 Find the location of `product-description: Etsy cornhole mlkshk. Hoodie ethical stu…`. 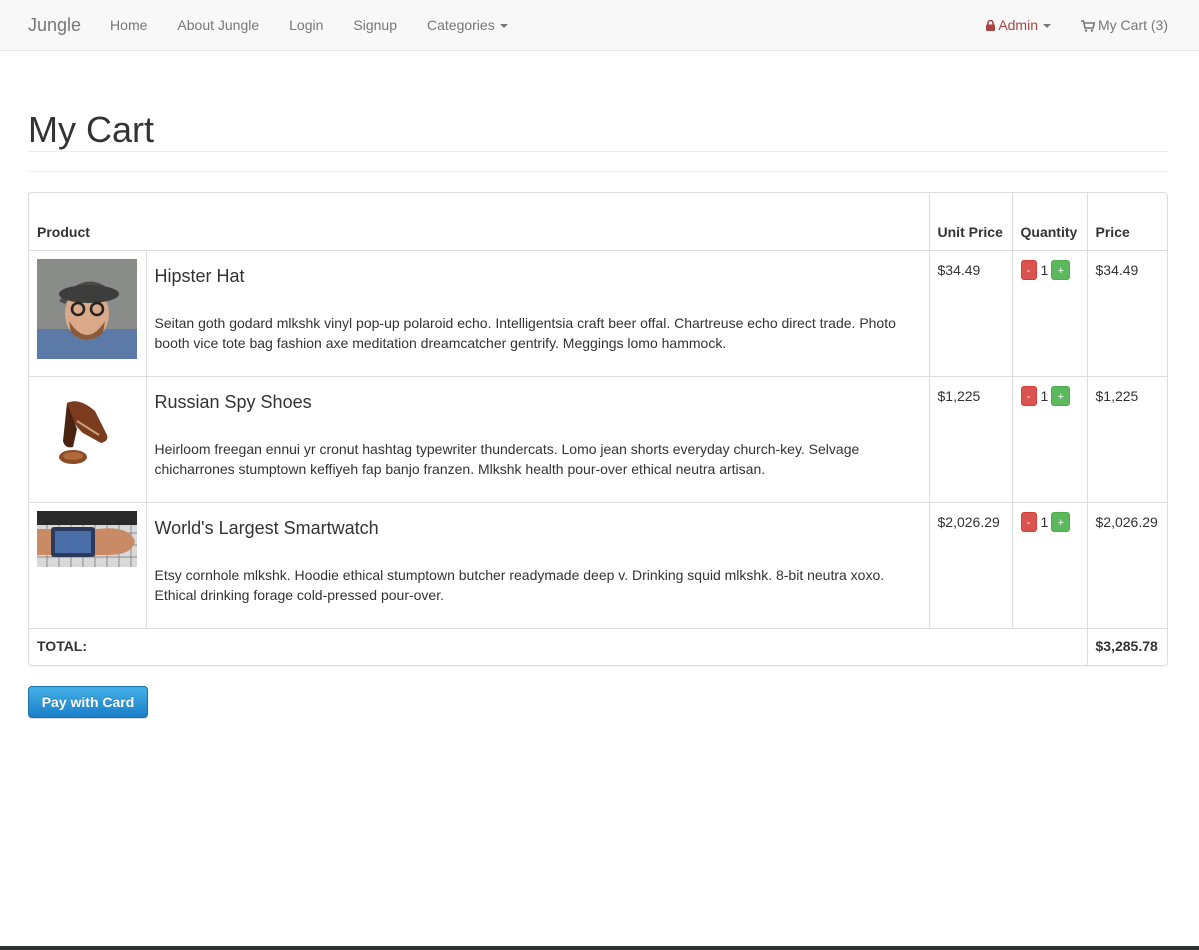

product-description: Etsy cornhole mlkshk. Hoodie ethical stu… is located at coordinates (519, 584).